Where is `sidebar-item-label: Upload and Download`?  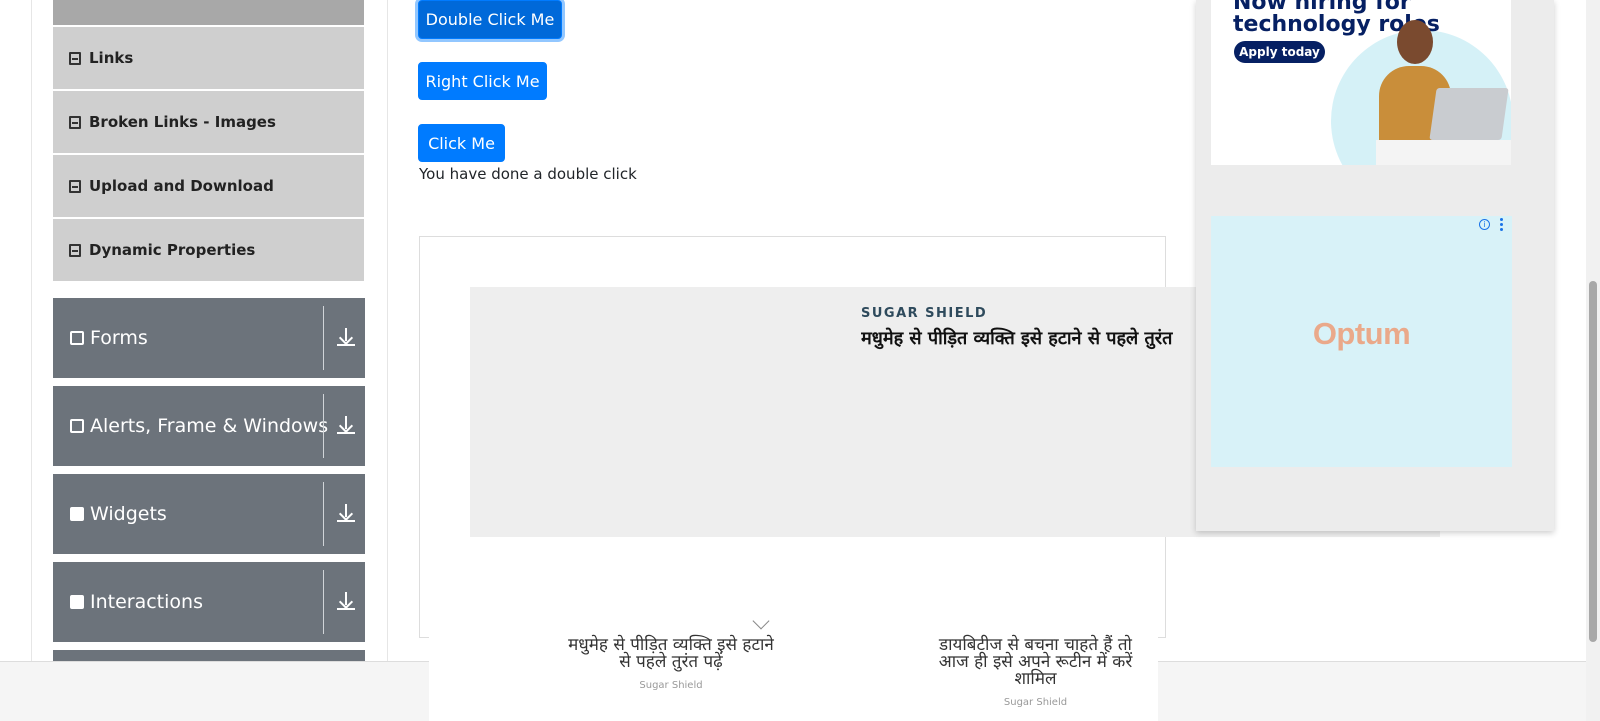 sidebar-item-label: Upload and Download is located at coordinates (181, 186).